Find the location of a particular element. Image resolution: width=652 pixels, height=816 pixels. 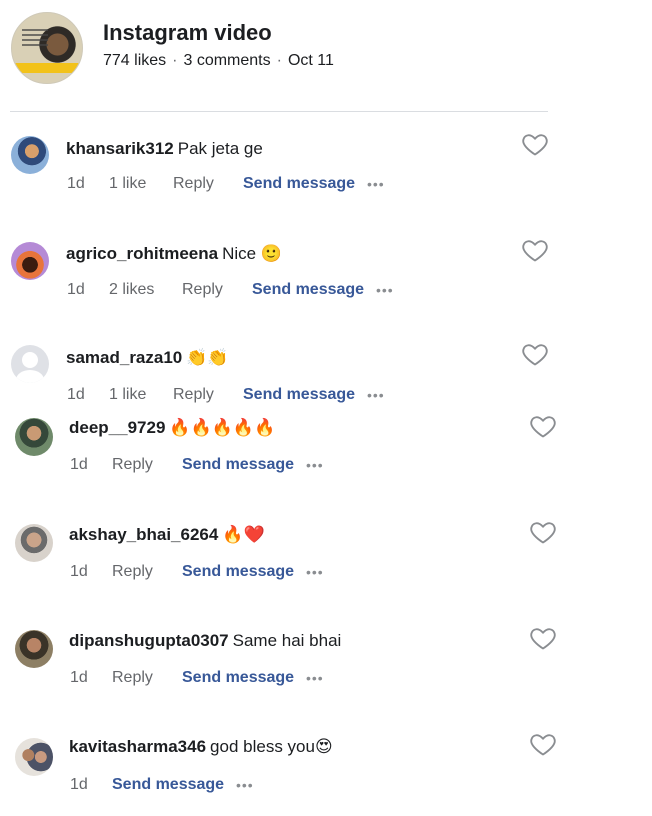

comment-text: 🔥❤️ is located at coordinates (243, 534).